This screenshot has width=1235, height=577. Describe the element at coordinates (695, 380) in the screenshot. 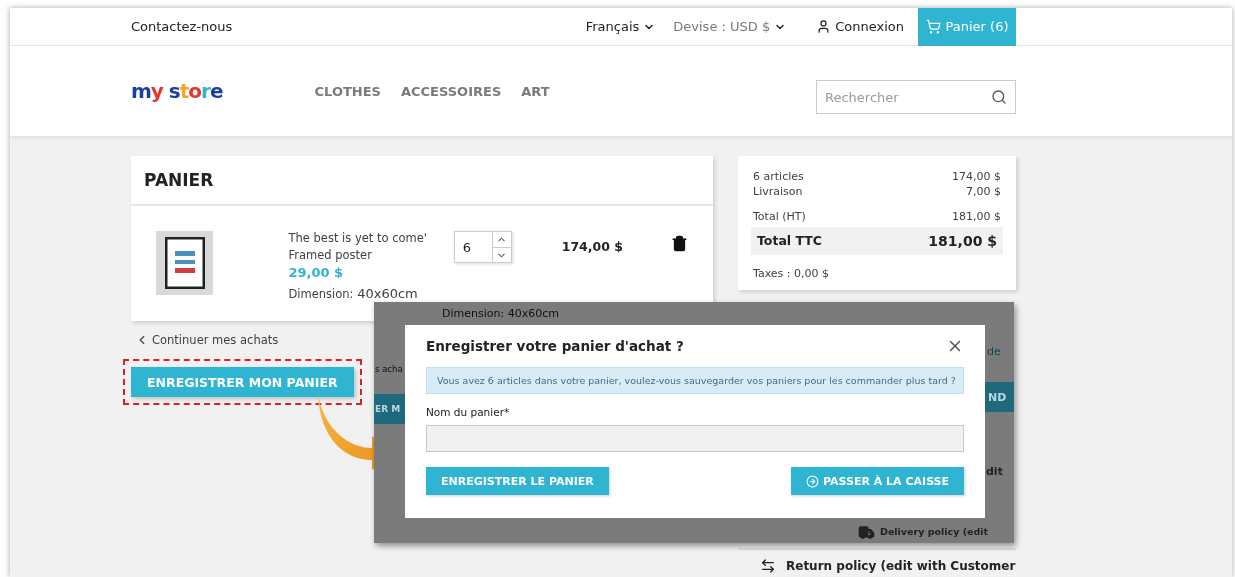

I see `info-message: Vous avez 6 articles dans votre panier, voulez-vous sauvegarder vos paniers pour les commander plus tard ?` at that location.